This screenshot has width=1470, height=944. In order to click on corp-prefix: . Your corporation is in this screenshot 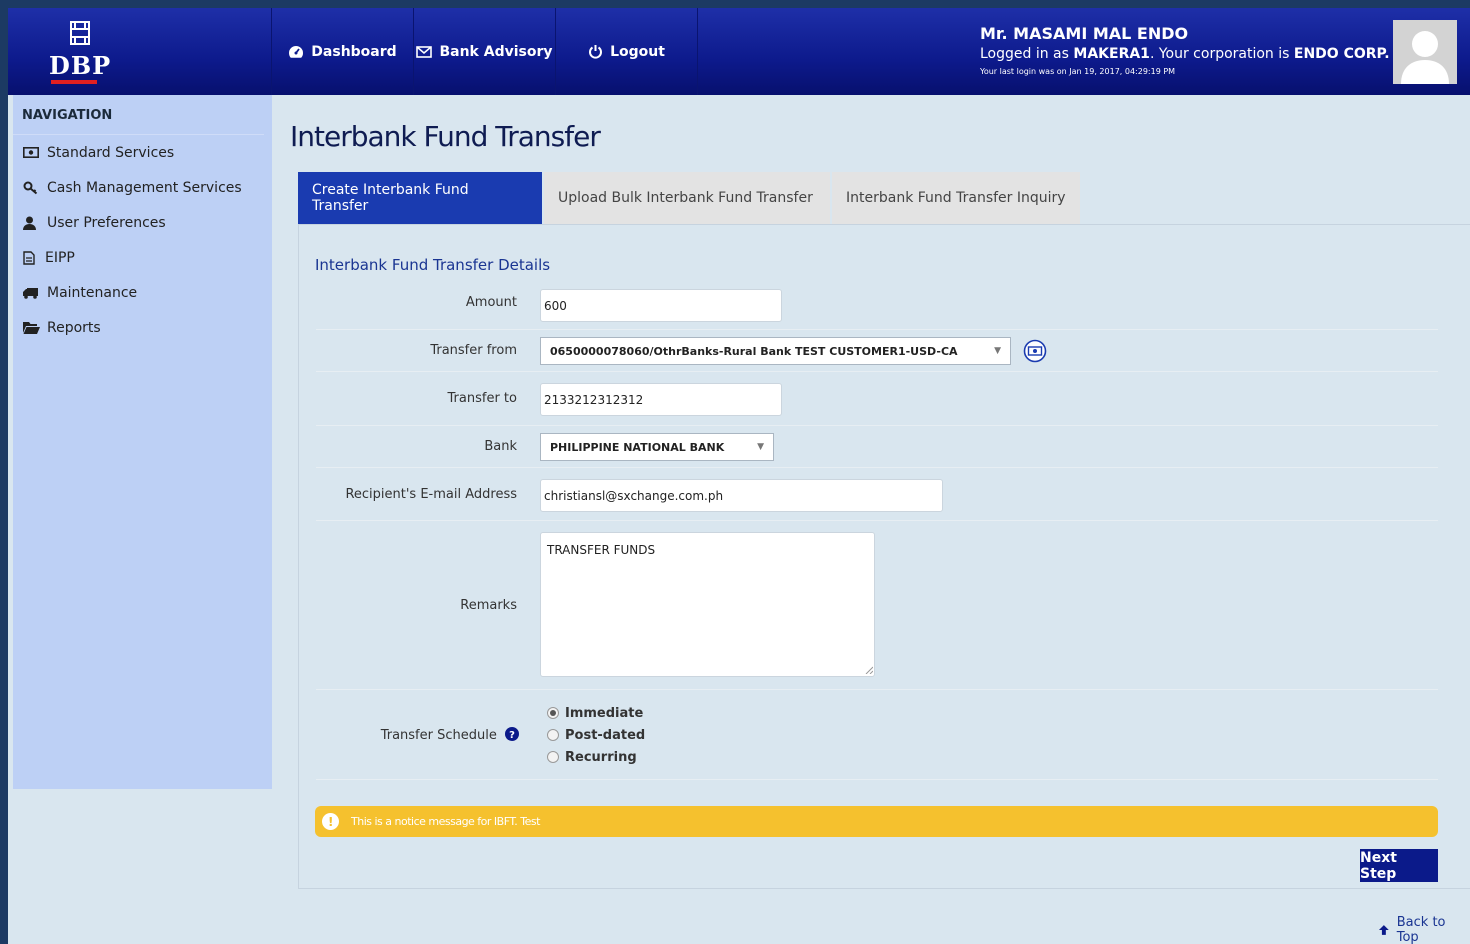, I will do `click(1221, 54)`.